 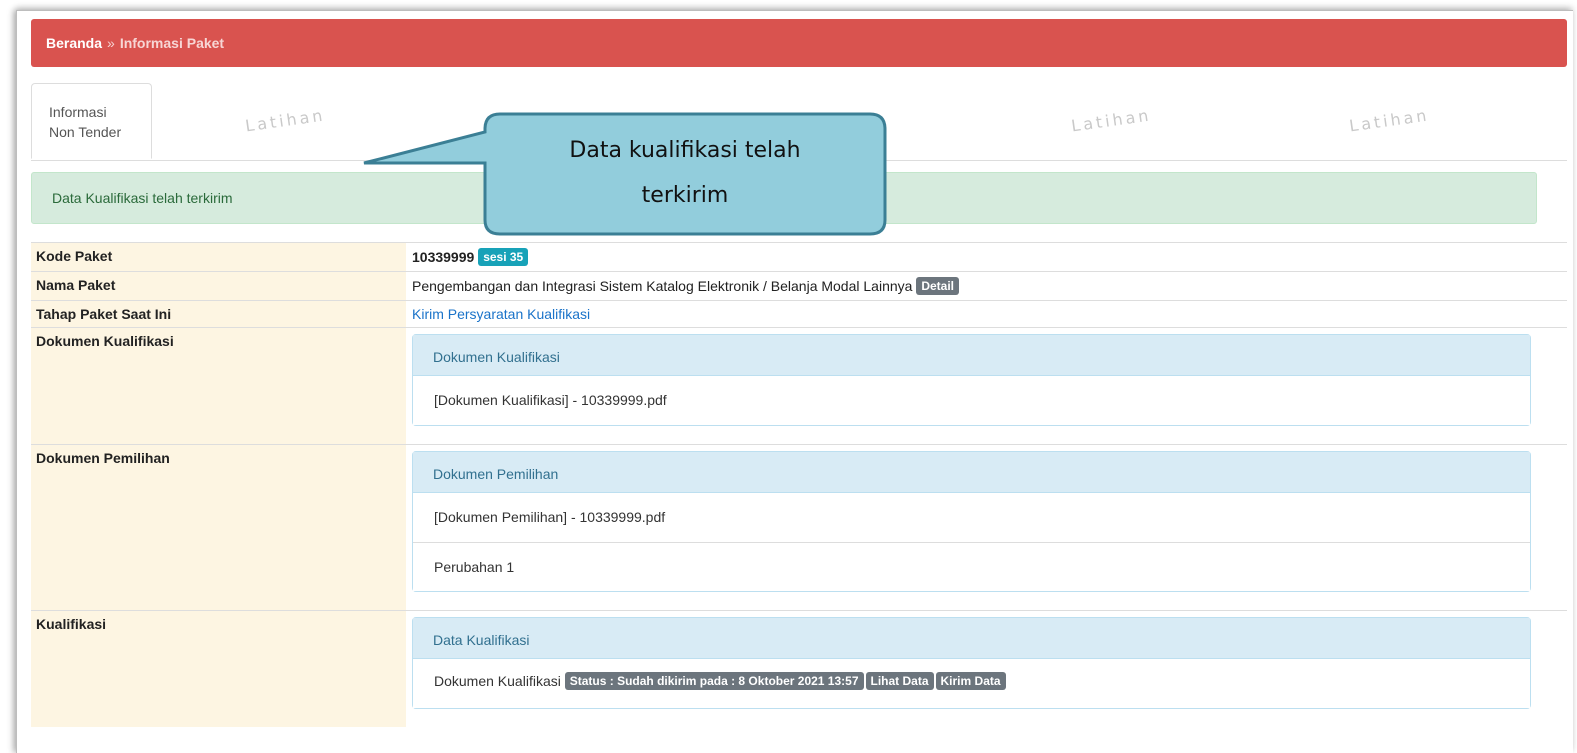 I want to click on package-code: 10339999, so click(x=443, y=257).